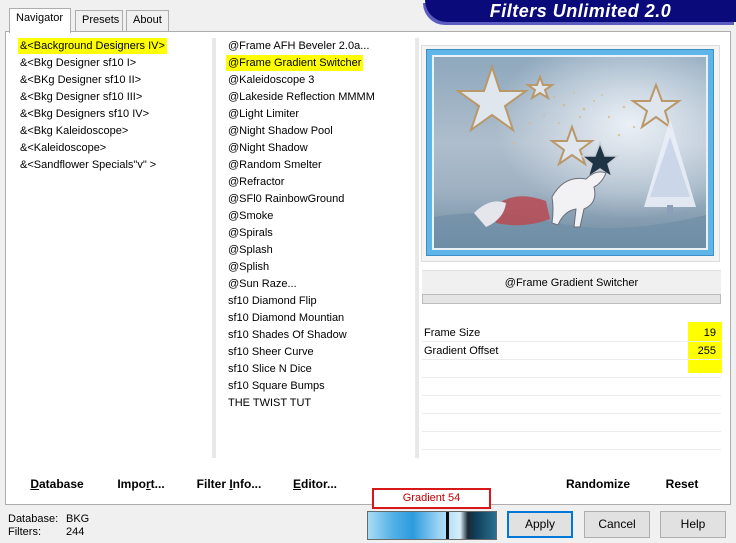  What do you see at coordinates (78, 63) in the screenshot?
I see `list-item: &<Bkg Designer sf10 I>` at bounding box center [78, 63].